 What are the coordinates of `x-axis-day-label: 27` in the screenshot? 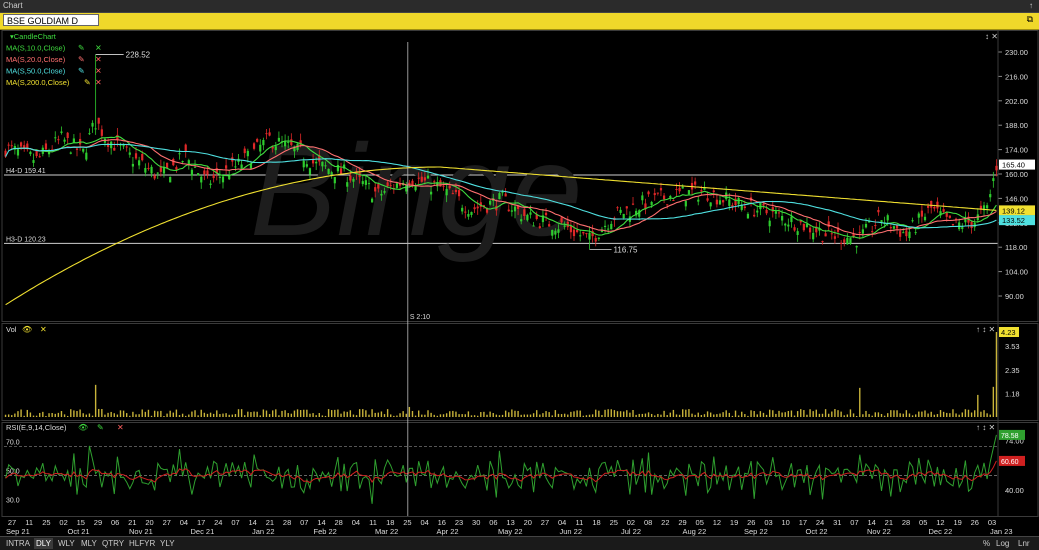 It's located at (545, 522).